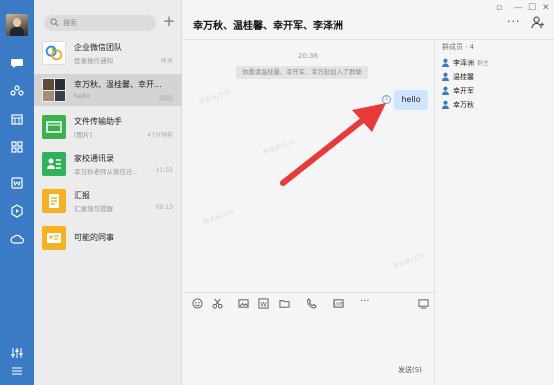 This screenshot has height=385, width=554. I want to click on member-item: 李泽洲 群主, so click(465, 62).